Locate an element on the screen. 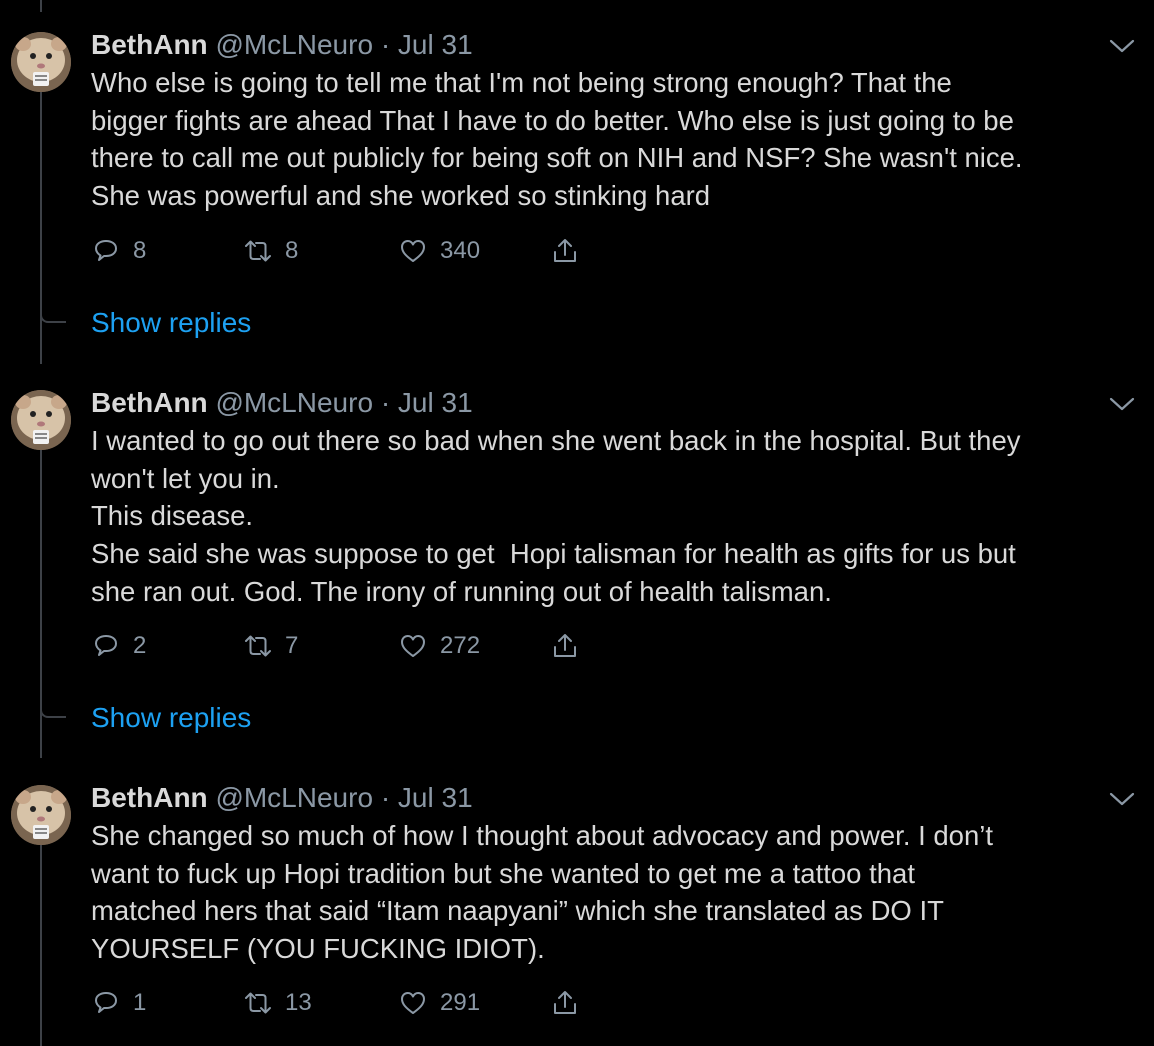 The image size is (1154, 1046). tweet-text-line: YOURSELF (YOU FUCKING IDIOT). is located at coordinates (318, 949).